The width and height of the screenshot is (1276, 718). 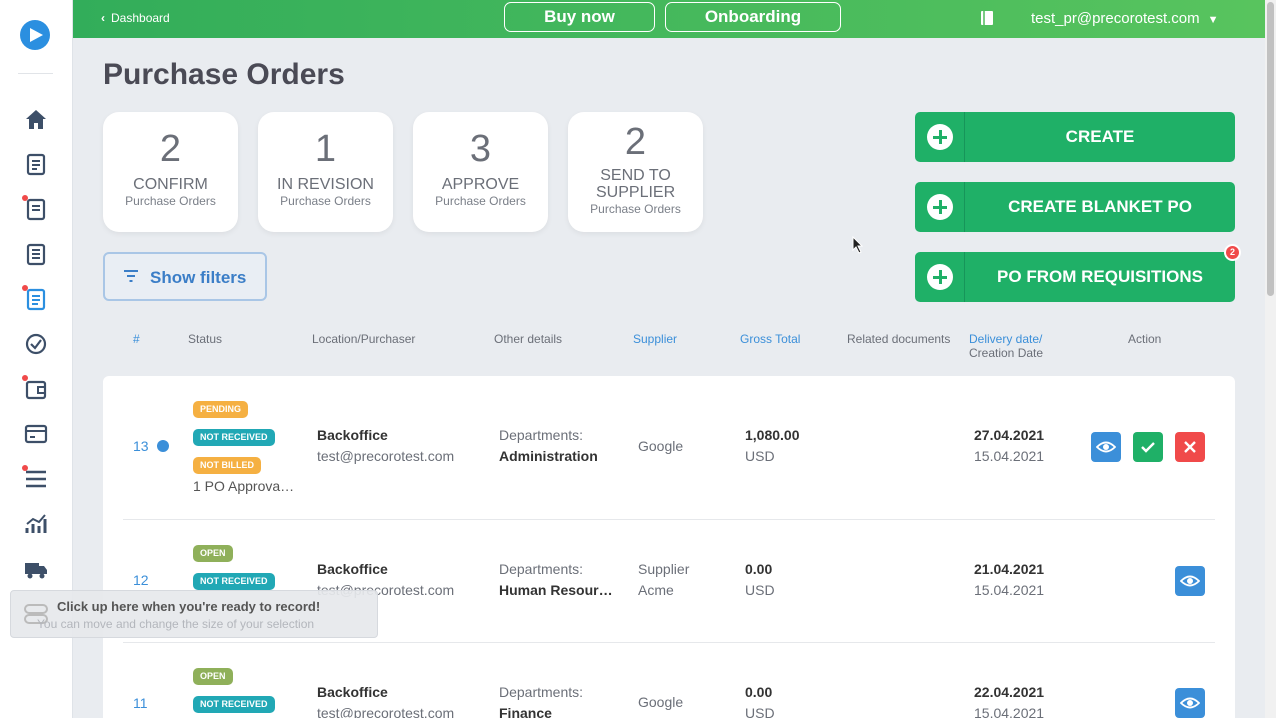 What do you see at coordinates (35, 35) in the screenshot?
I see `app-logo` at bounding box center [35, 35].